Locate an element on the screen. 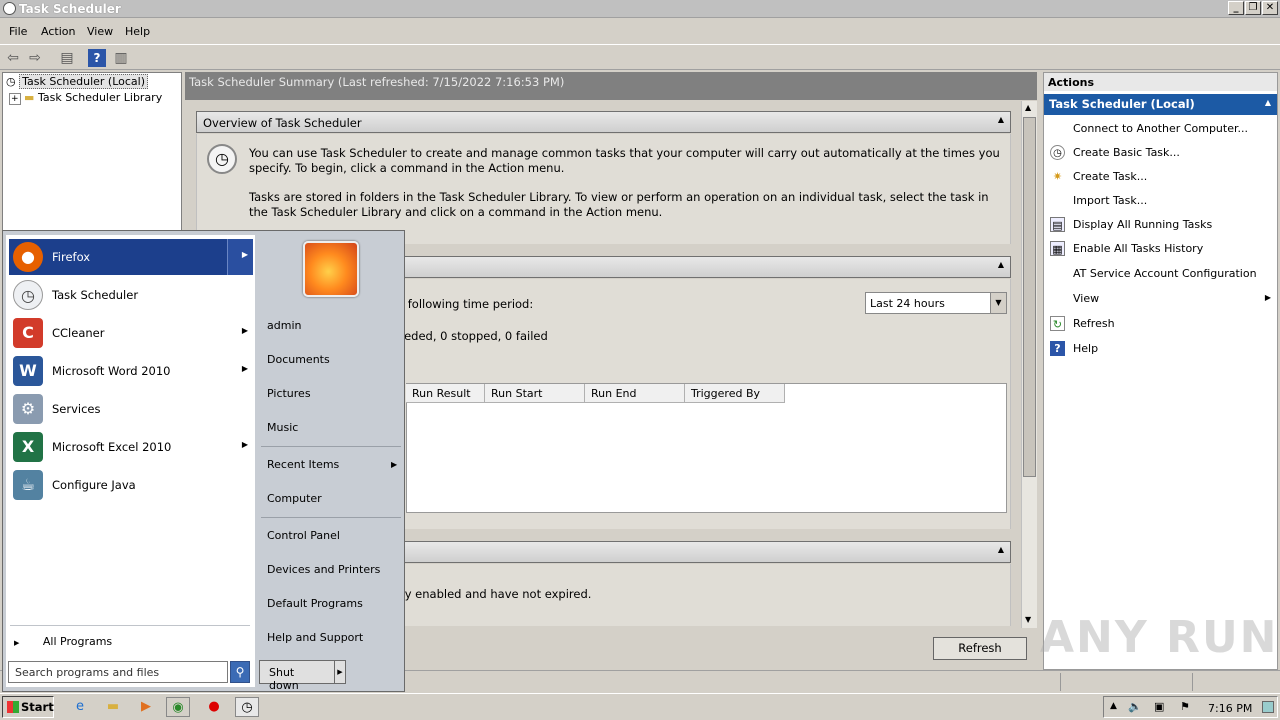 The image size is (1280, 720). action-label: AT Service Account Configuration is located at coordinates (1165, 273).